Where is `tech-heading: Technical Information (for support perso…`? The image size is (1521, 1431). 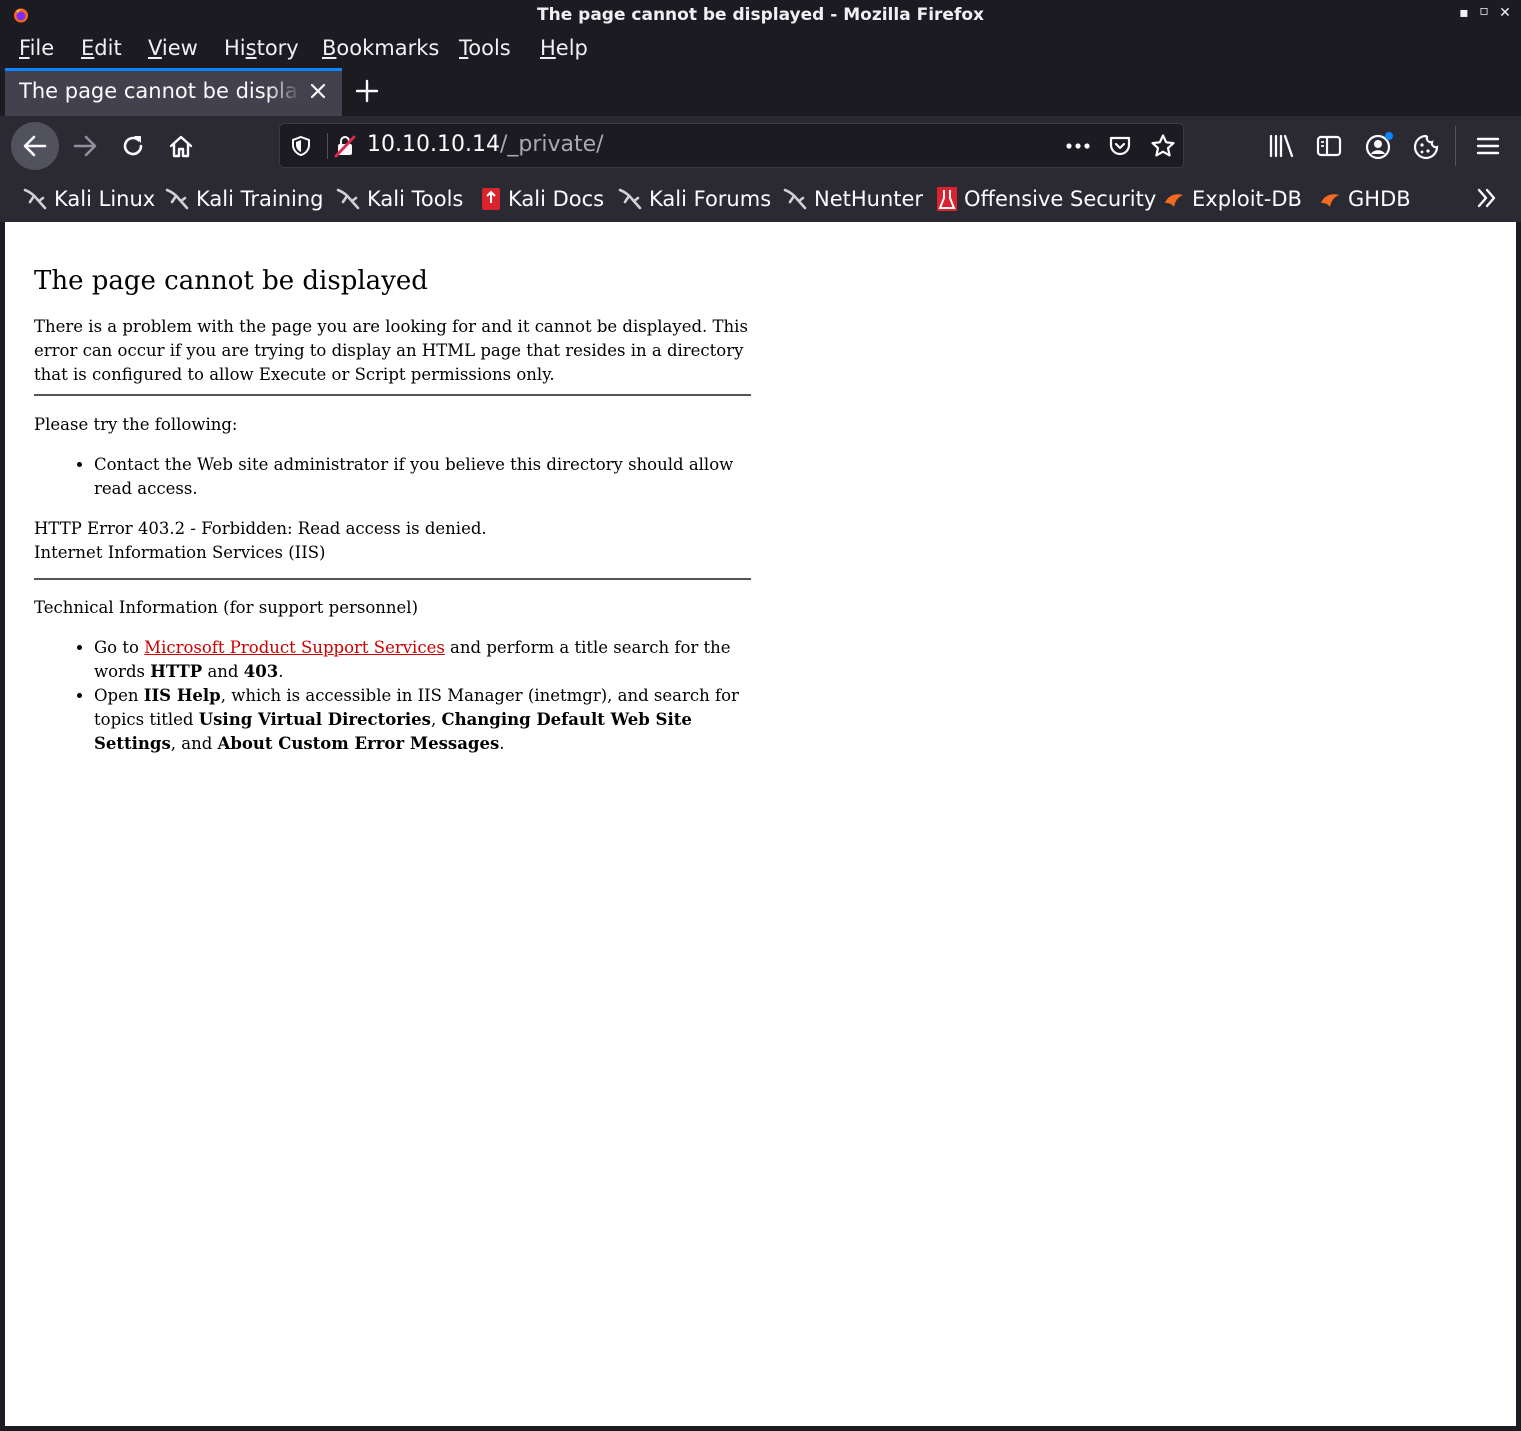
tech-heading: Technical Information (for support perso… is located at coordinates (226, 607).